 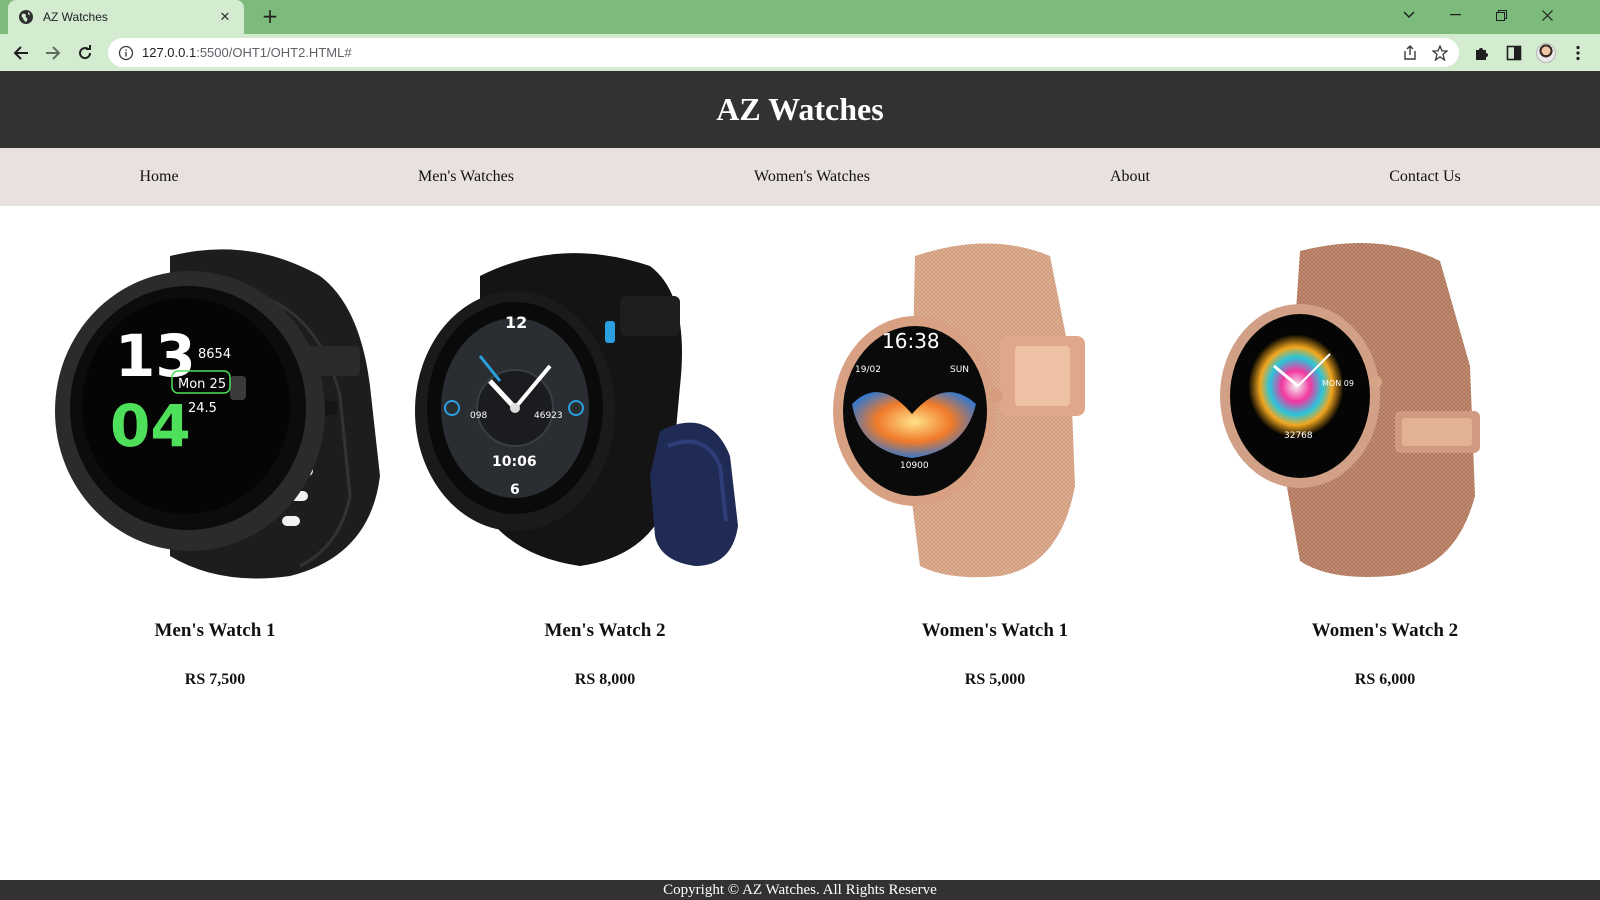 I want to click on forward-arrow-icon, so click(x=53, y=53).